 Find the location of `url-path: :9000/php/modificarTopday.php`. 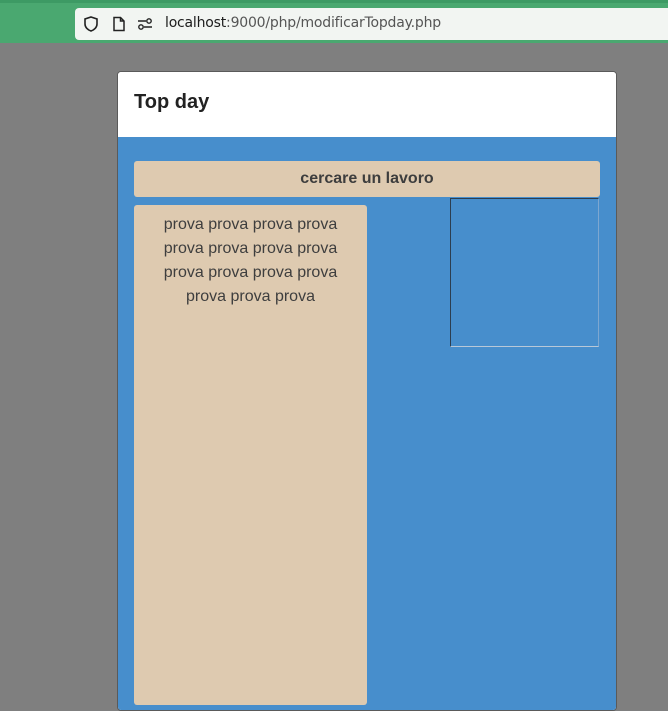

url-path: :9000/php/modificarTopday.php is located at coordinates (333, 23).